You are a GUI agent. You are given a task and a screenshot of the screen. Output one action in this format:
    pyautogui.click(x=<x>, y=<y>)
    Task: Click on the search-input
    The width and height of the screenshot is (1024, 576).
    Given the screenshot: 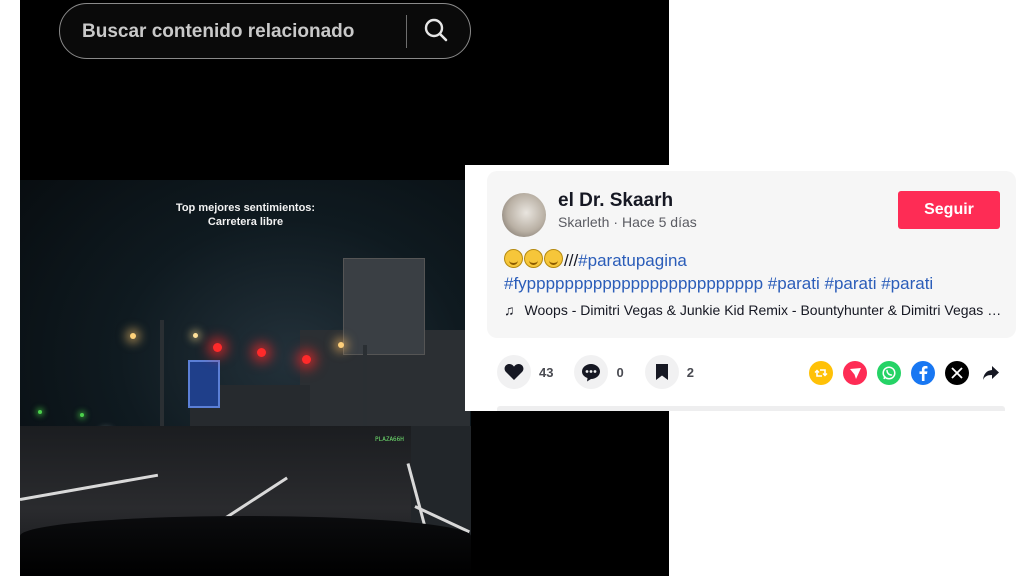 What is the action you would take?
    pyautogui.click(x=242, y=32)
    